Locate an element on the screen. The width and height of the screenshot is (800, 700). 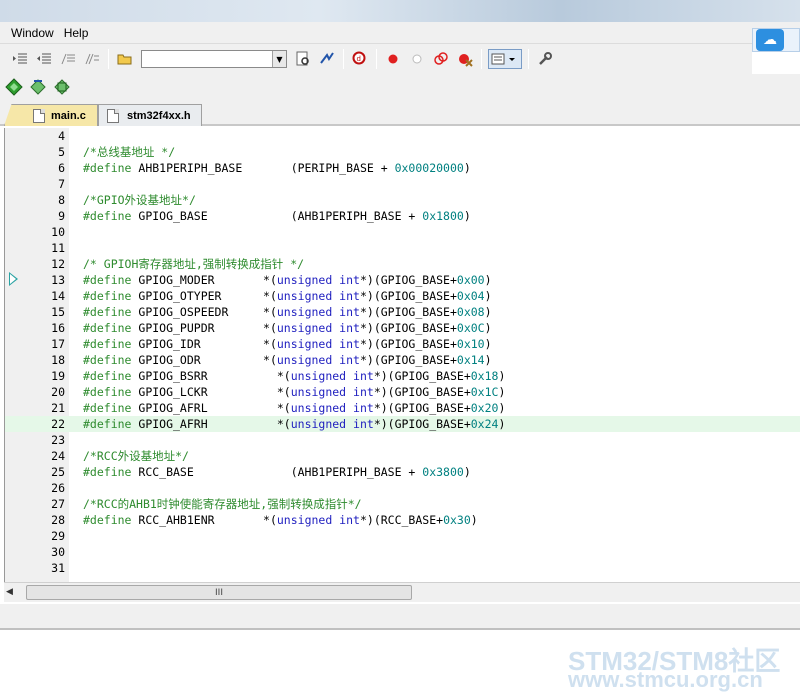
line-number: 16 is located at coordinates (58, 328).